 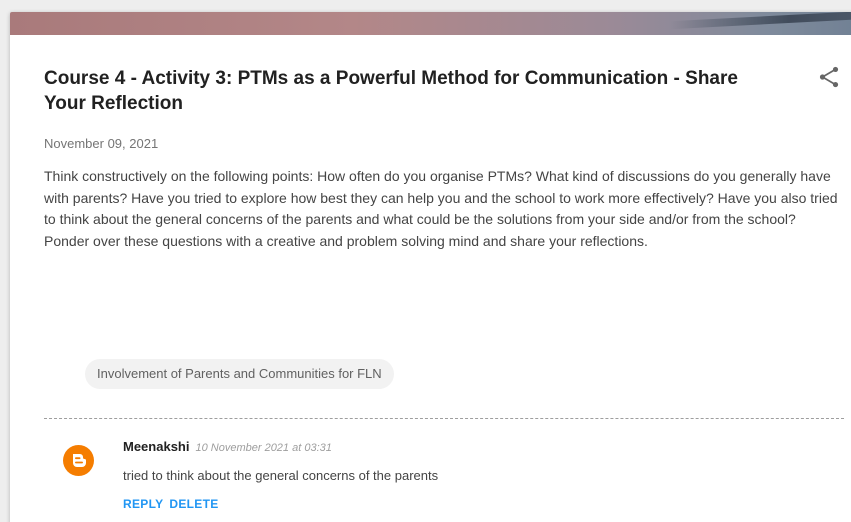 What do you see at coordinates (101, 143) in the screenshot?
I see `post-date: November 09, 2021` at bounding box center [101, 143].